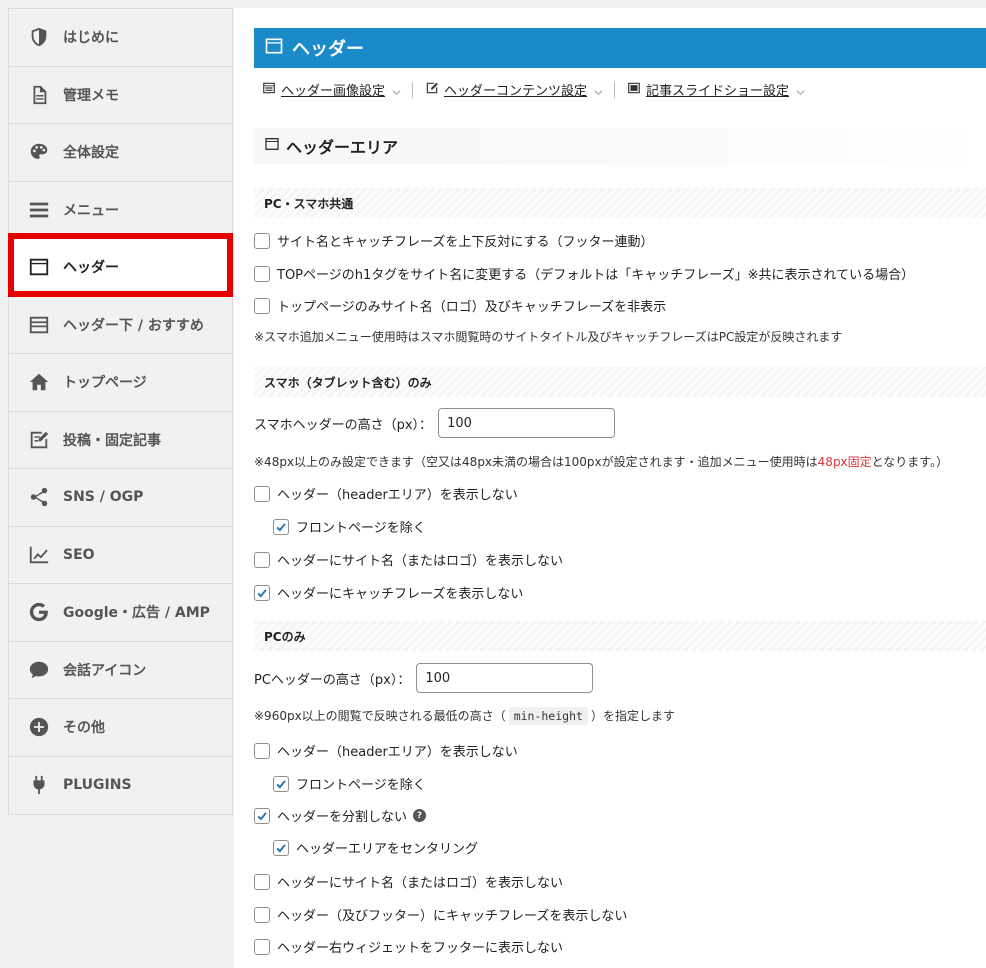 Image resolution: width=986 pixels, height=968 pixels. What do you see at coordinates (120, 210) in the screenshot?
I see `sidebar-item-menu: メニュー` at bounding box center [120, 210].